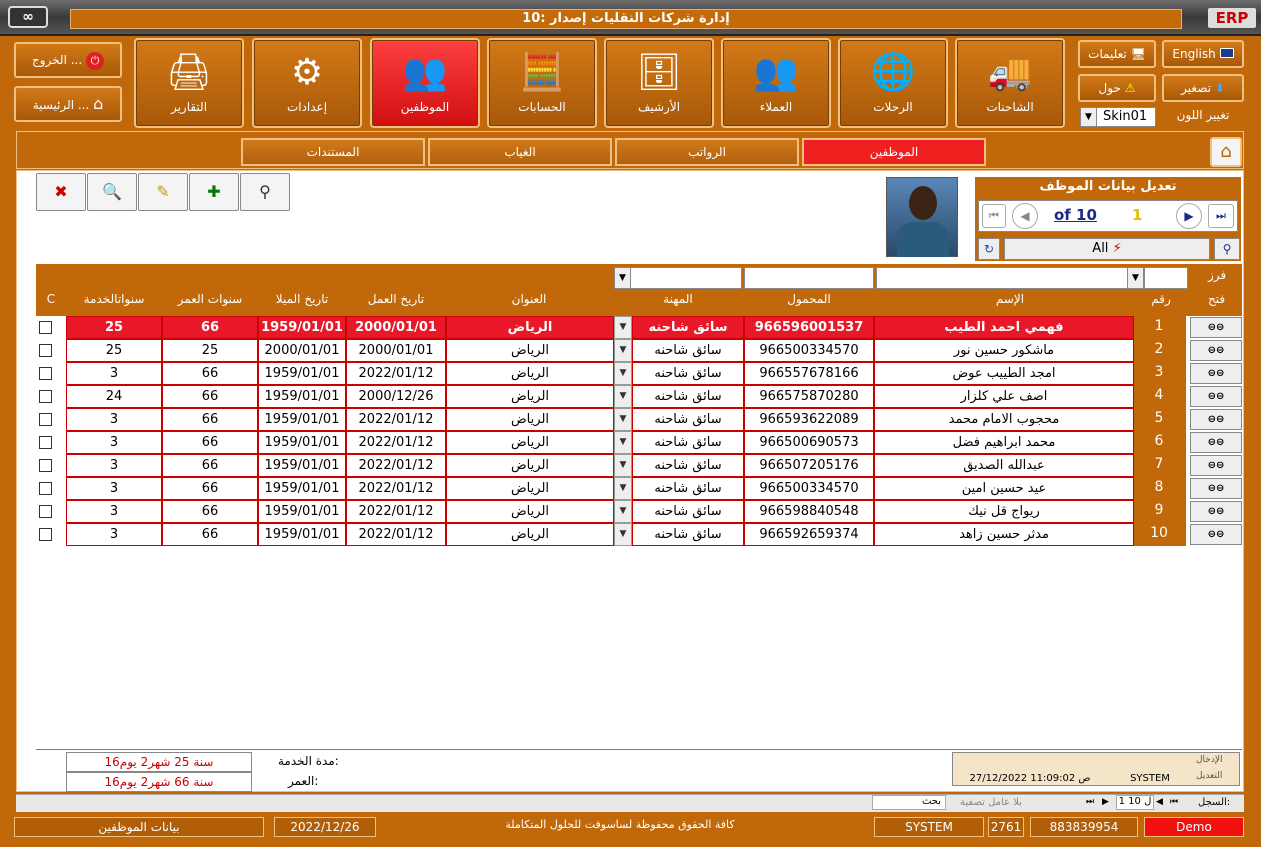 The height and width of the screenshot is (847, 1261). What do you see at coordinates (520, 152) in the screenshot?
I see `tab-absence: الغياب` at bounding box center [520, 152].